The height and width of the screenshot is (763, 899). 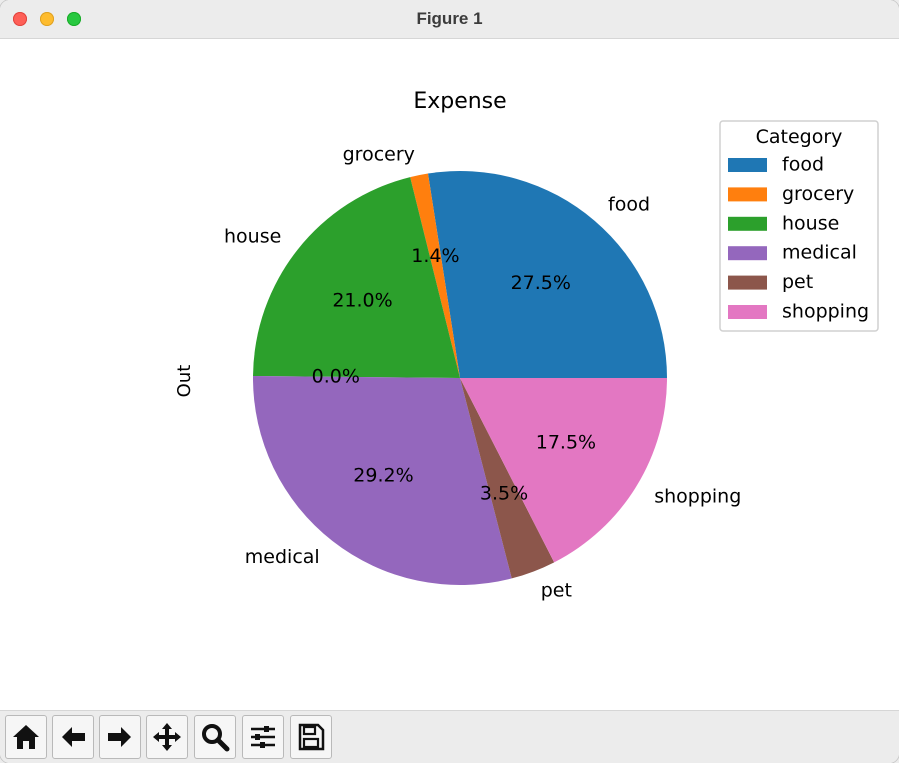 What do you see at coordinates (541, 283) in the screenshot?
I see `percent-label-food: 27.5%` at bounding box center [541, 283].